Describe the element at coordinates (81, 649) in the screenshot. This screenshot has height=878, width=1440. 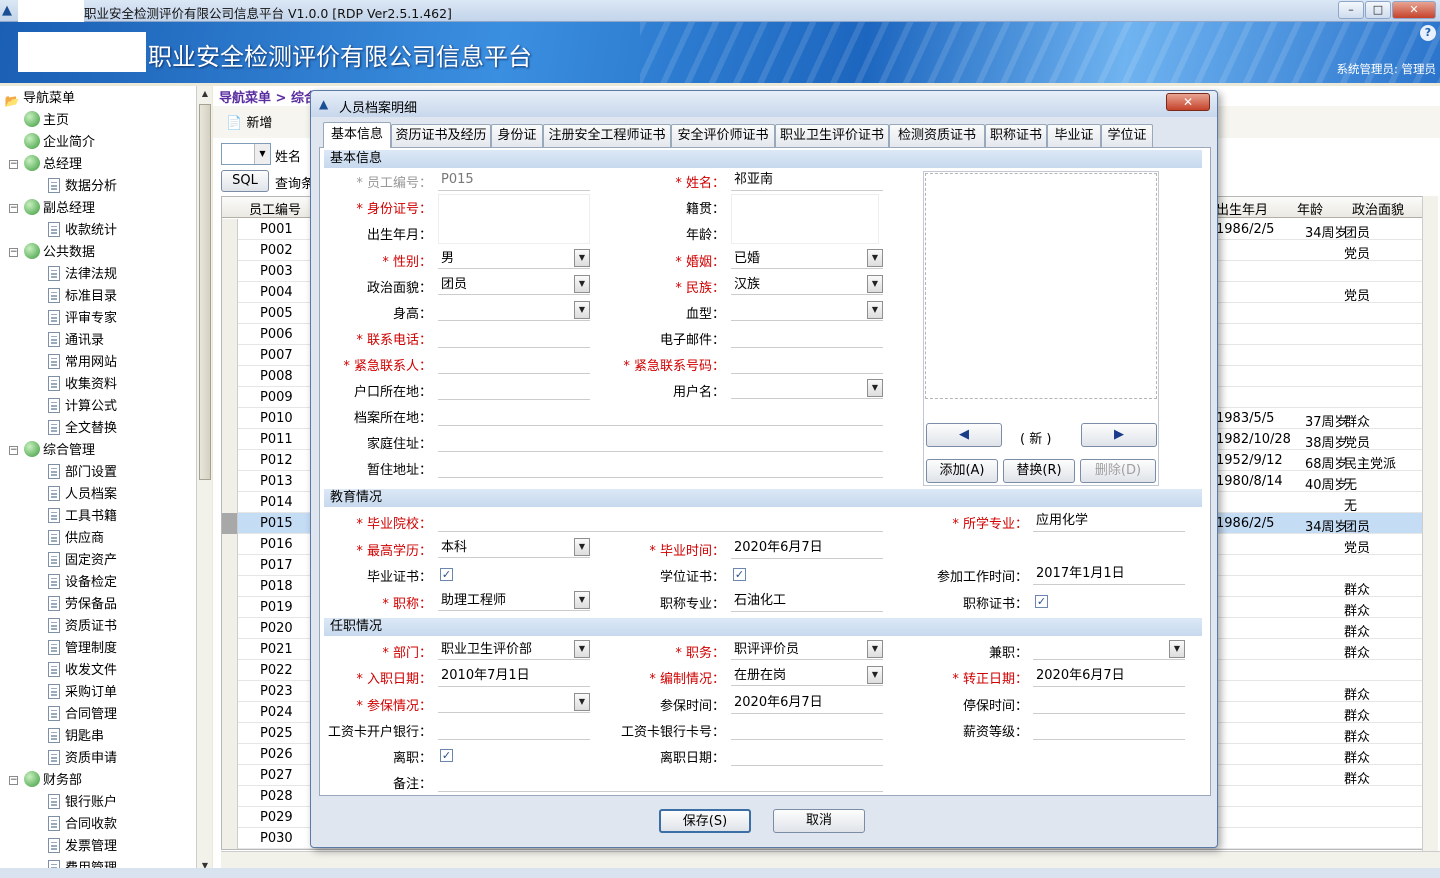
I see `nav-item: 管理制度` at that location.